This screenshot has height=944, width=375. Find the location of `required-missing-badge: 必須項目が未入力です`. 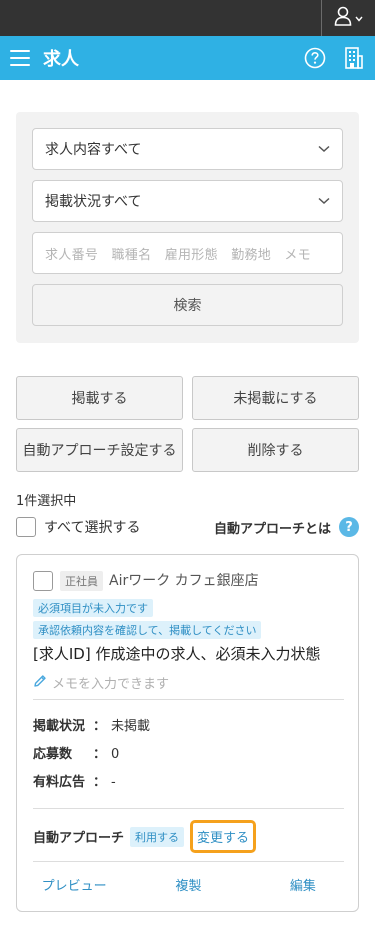

required-missing-badge: 必須項目が未入力です is located at coordinates (93, 608).